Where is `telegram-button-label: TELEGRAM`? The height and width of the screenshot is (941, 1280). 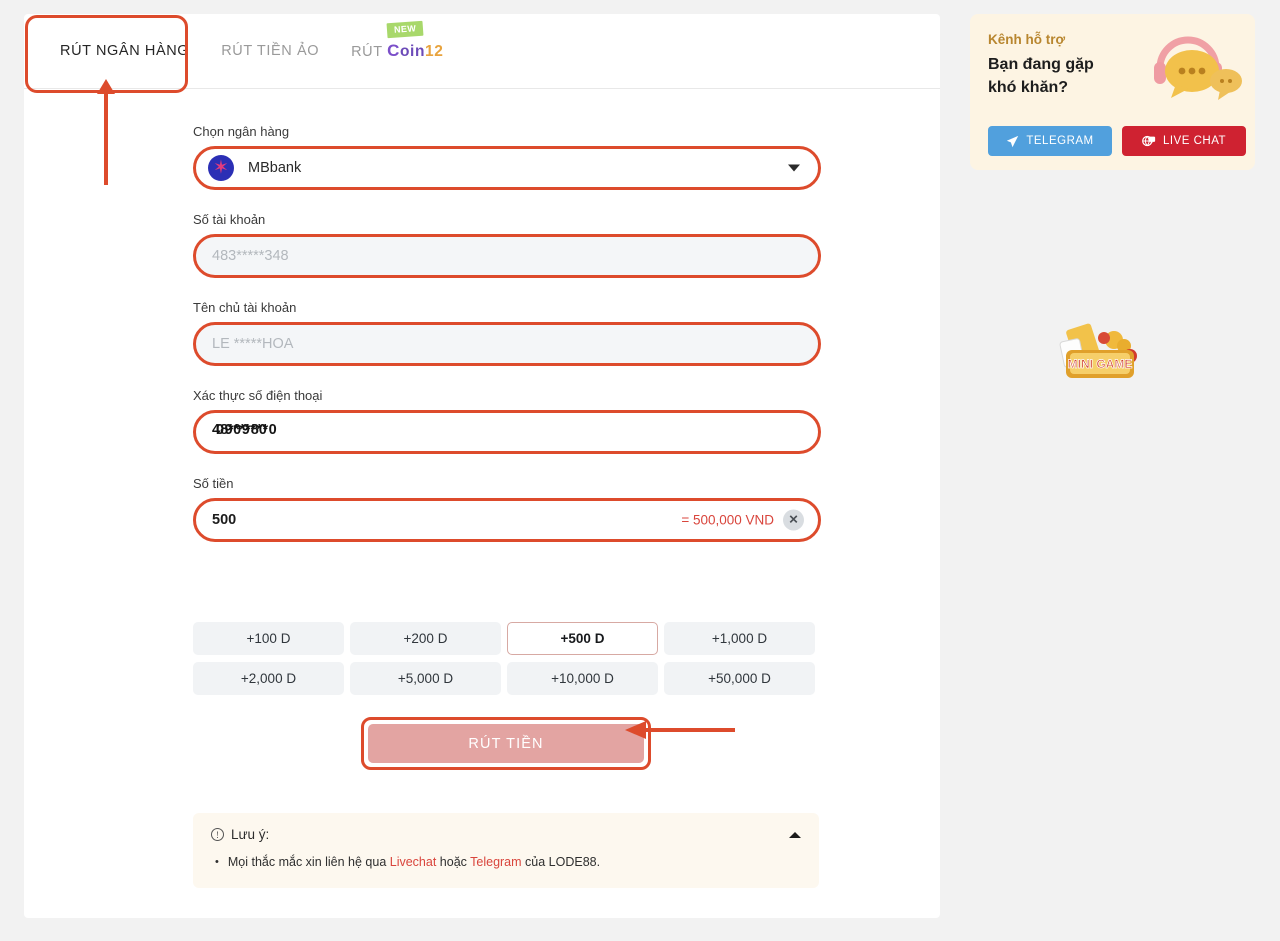
telegram-button-label: TELEGRAM is located at coordinates (1060, 141).